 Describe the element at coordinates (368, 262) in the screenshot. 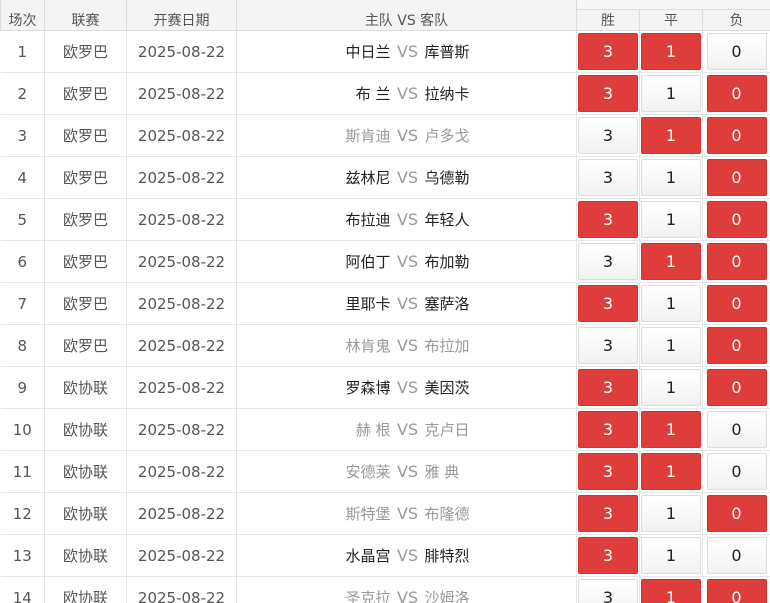

I see `home-team: 阿伯丁` at that location.